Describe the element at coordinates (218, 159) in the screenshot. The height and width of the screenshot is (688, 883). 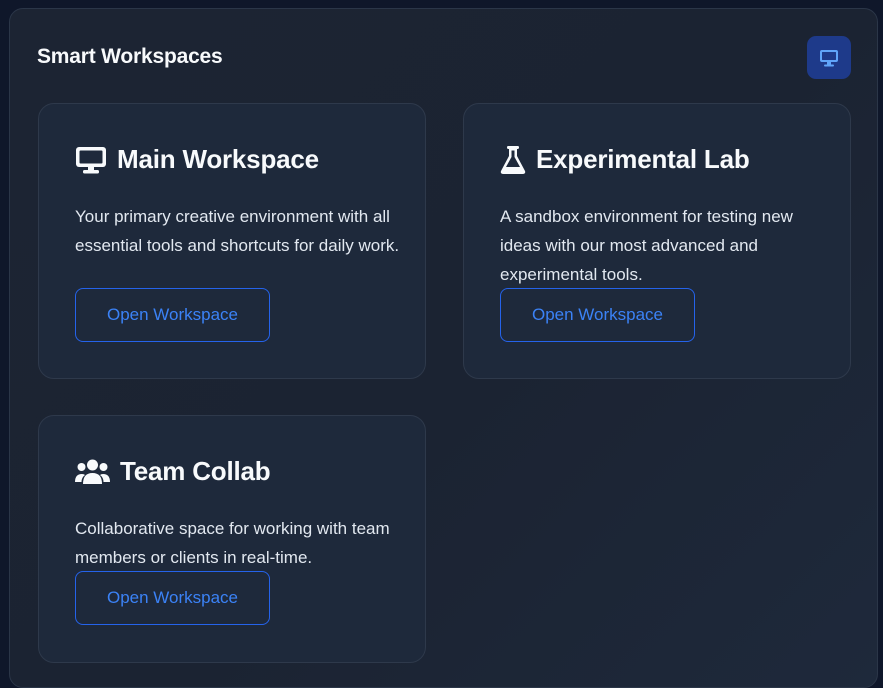
I see `workspace-title-text: Main Workspace` at that location.